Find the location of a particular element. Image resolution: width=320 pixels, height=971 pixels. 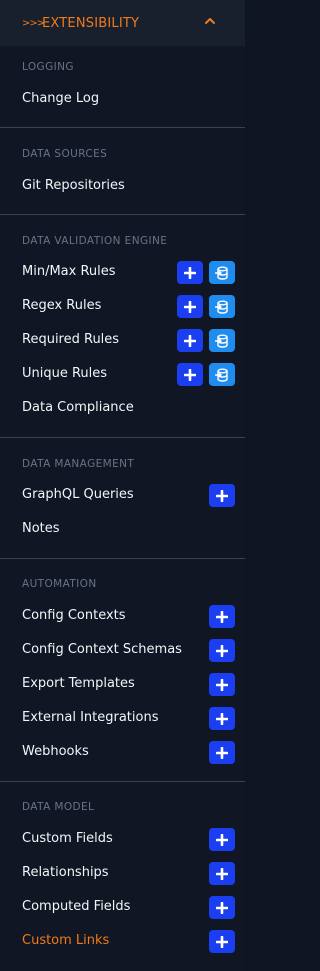

nav-item-unique-rules: Unique Rules is located at coordinates (64, 374).